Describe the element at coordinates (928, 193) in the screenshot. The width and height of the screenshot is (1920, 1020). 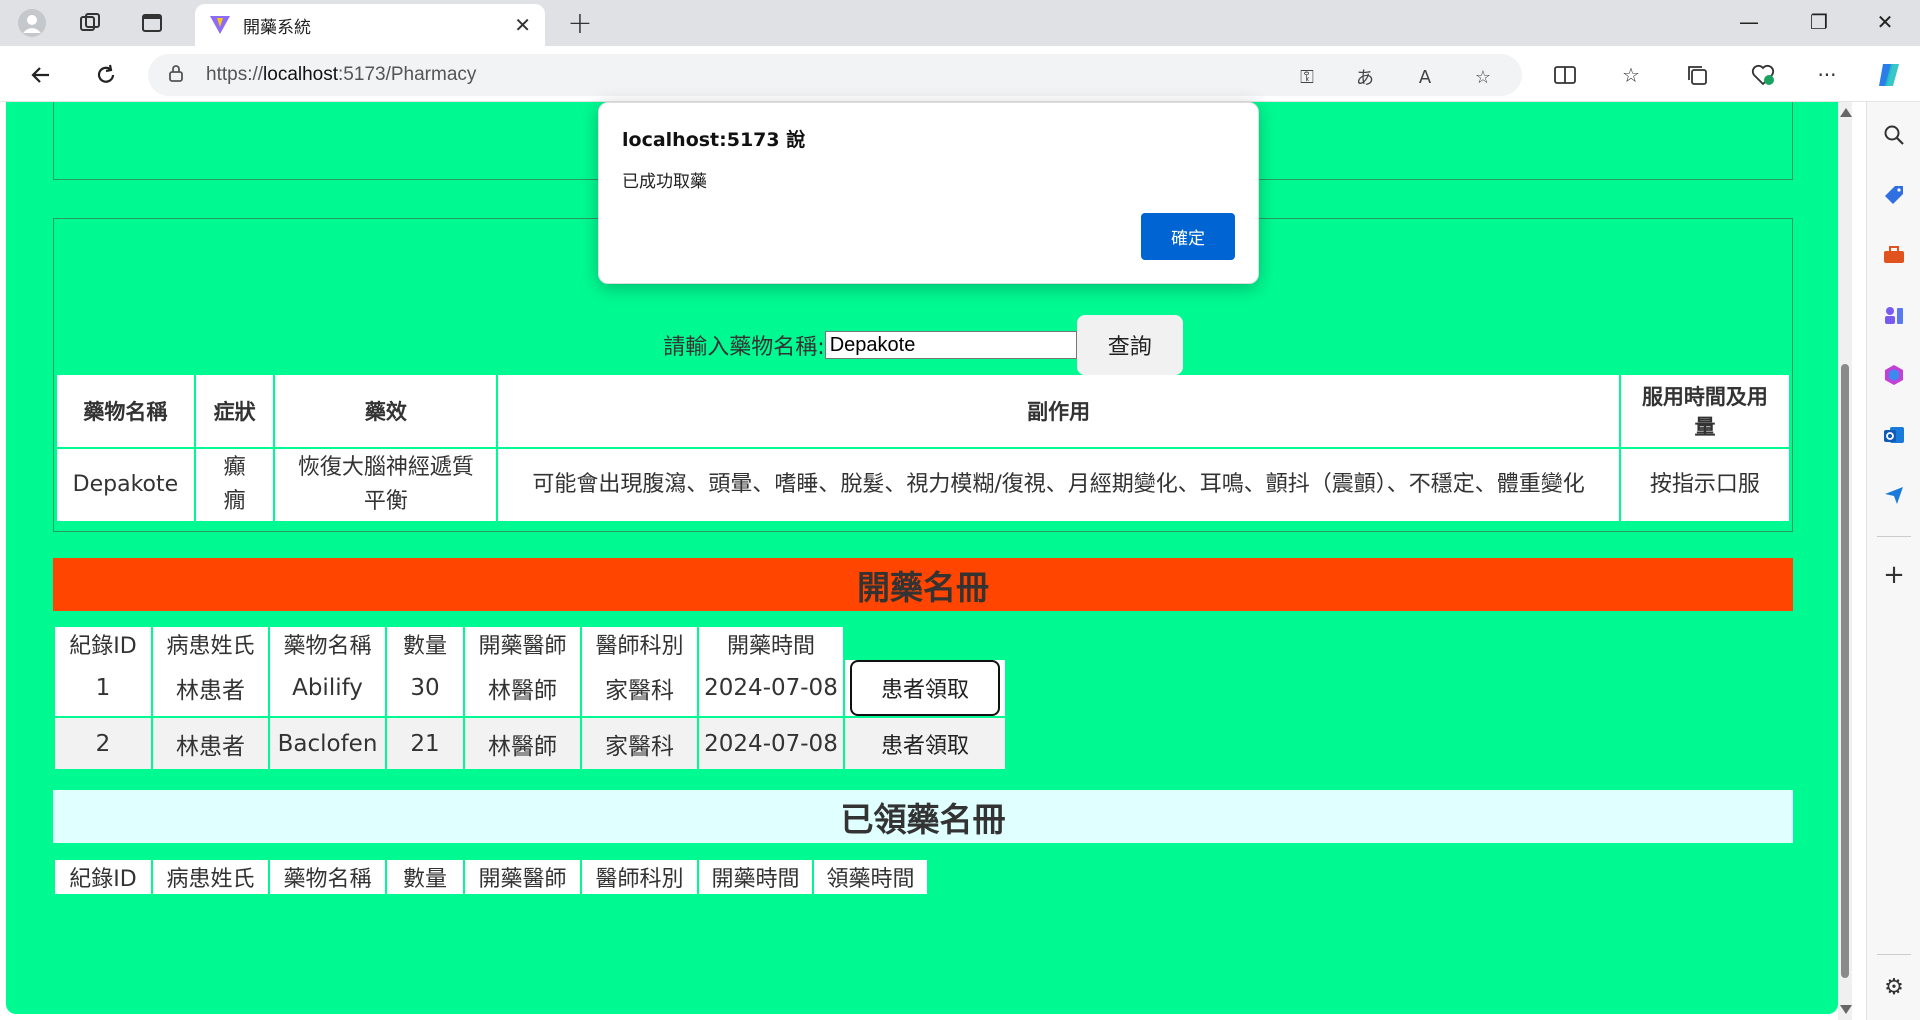
I see `alert-dialog: localhost:5173 說 已成功取藥 確定` at that location.